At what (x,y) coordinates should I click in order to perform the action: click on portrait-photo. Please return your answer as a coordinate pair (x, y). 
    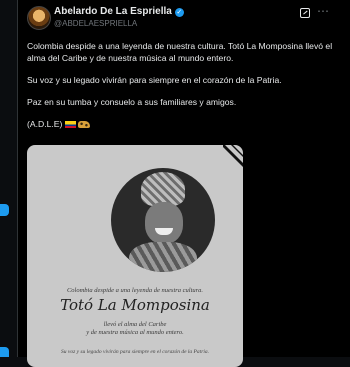
    Looking at the image, I should click on (163, 220).